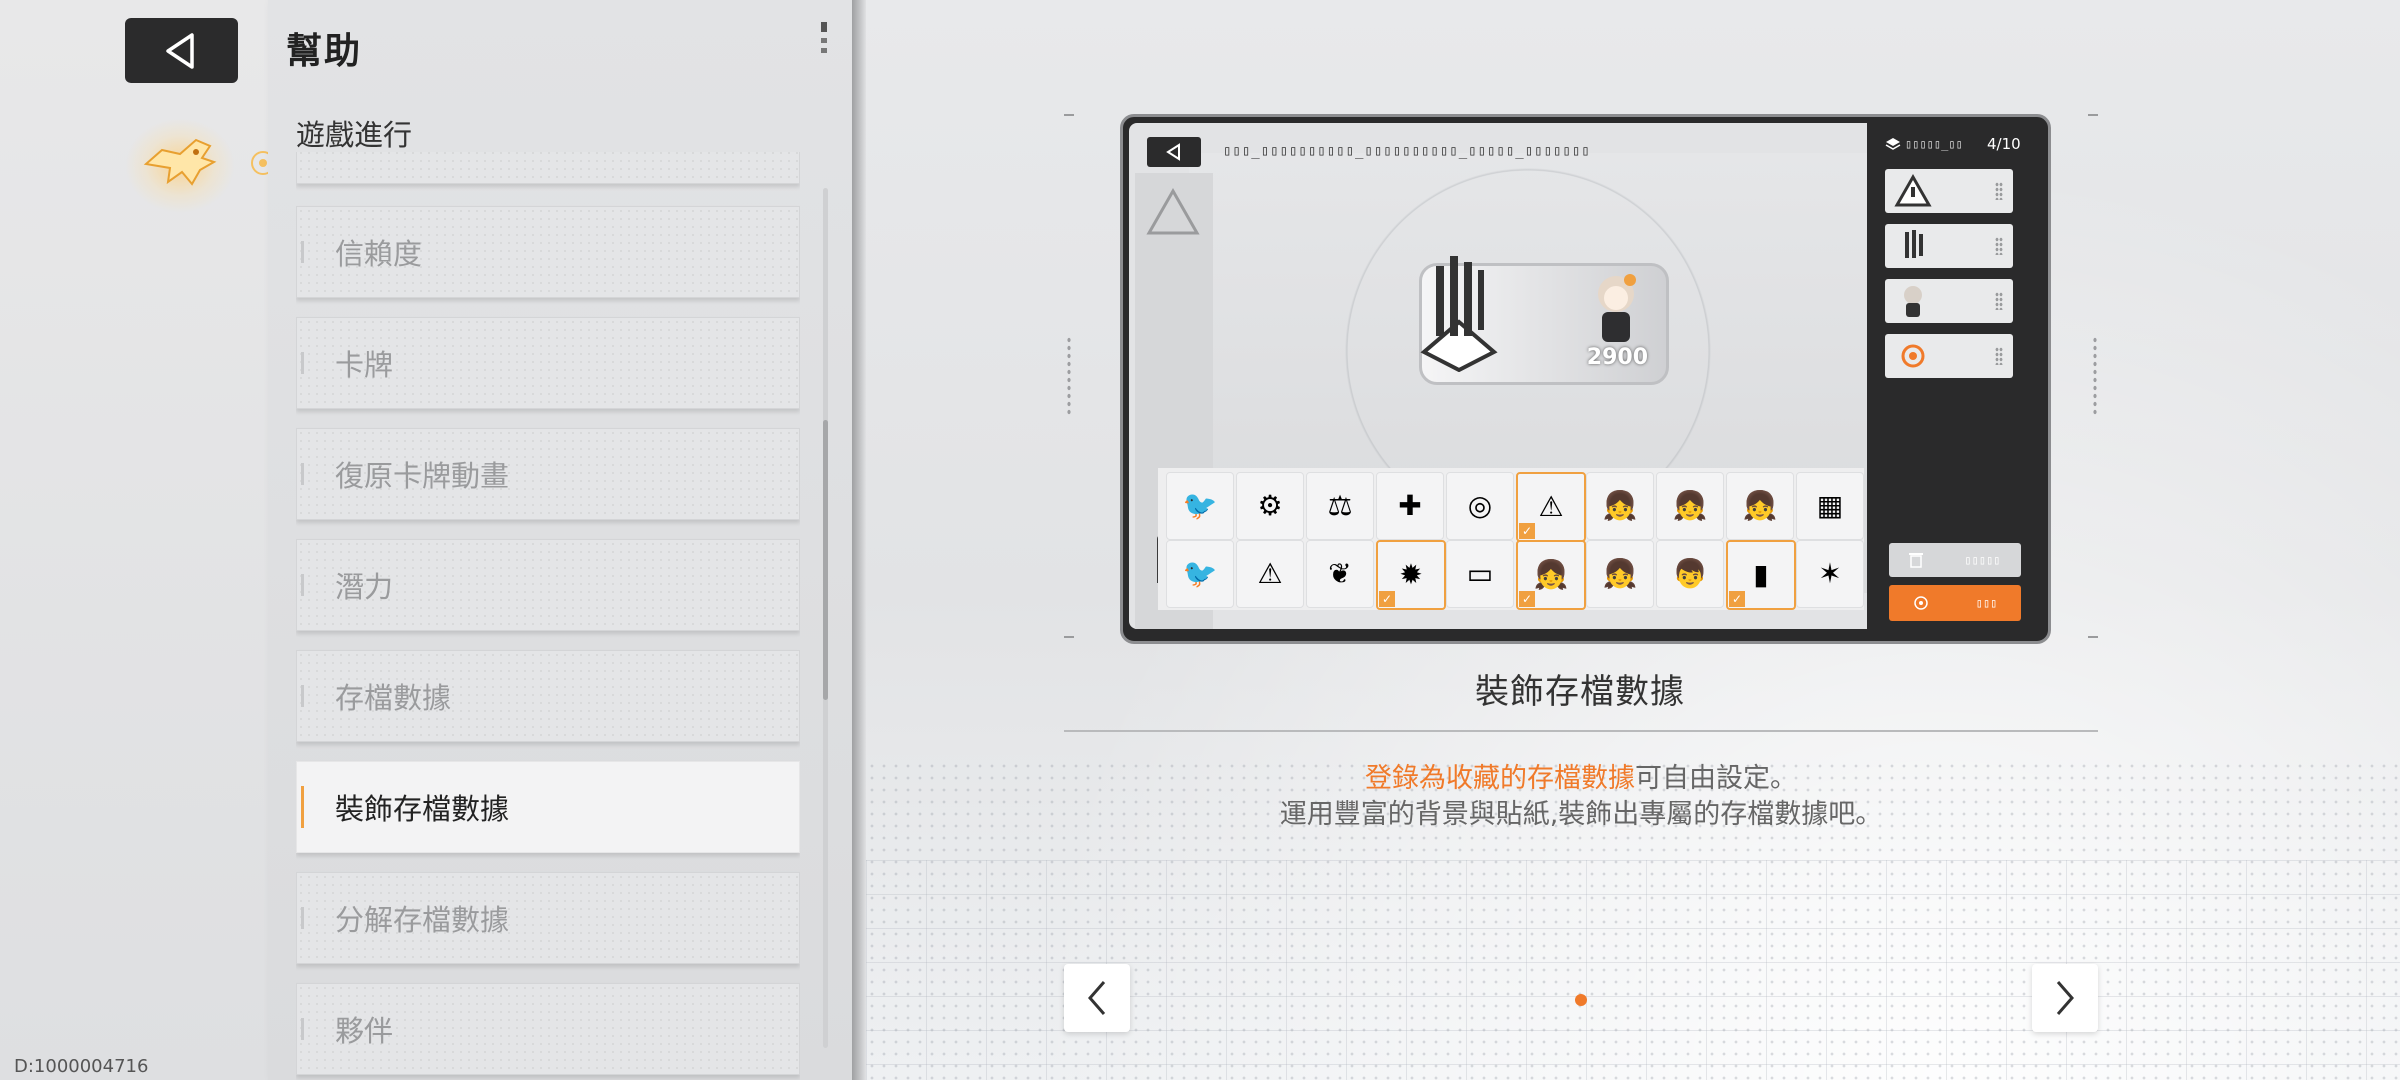 The height and width of the screenshot is (1080, 2400). What do you see at coordinates (1893, 144) in the screenshot?
I see `layers-icon` at bounding box center [1893, 144].